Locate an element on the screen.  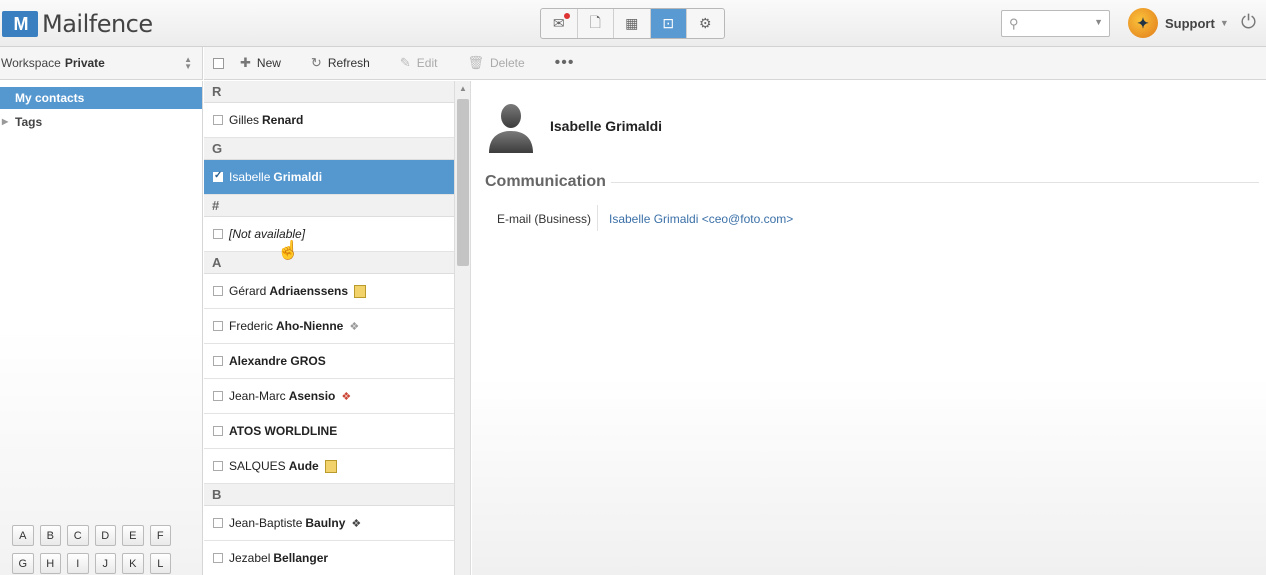
search-input is located at coordinates (1057, 23).